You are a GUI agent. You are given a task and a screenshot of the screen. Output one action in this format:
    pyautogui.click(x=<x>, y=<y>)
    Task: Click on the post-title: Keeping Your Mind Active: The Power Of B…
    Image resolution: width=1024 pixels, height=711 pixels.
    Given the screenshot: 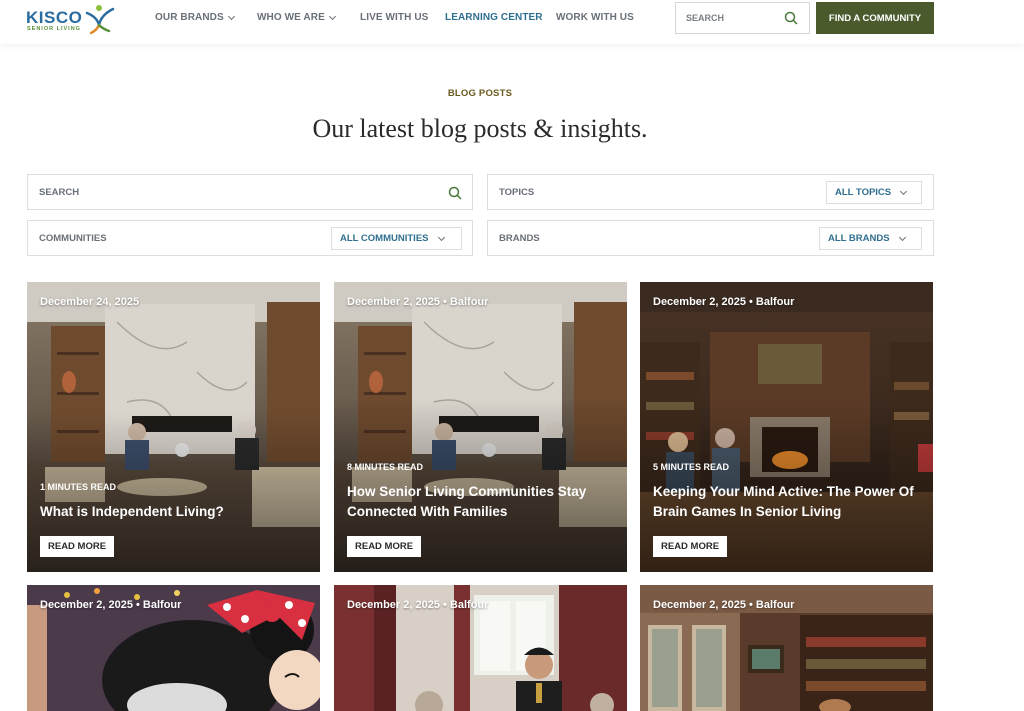 What is the action you would take?
    pyautogui.click(x=788, y=502)
    